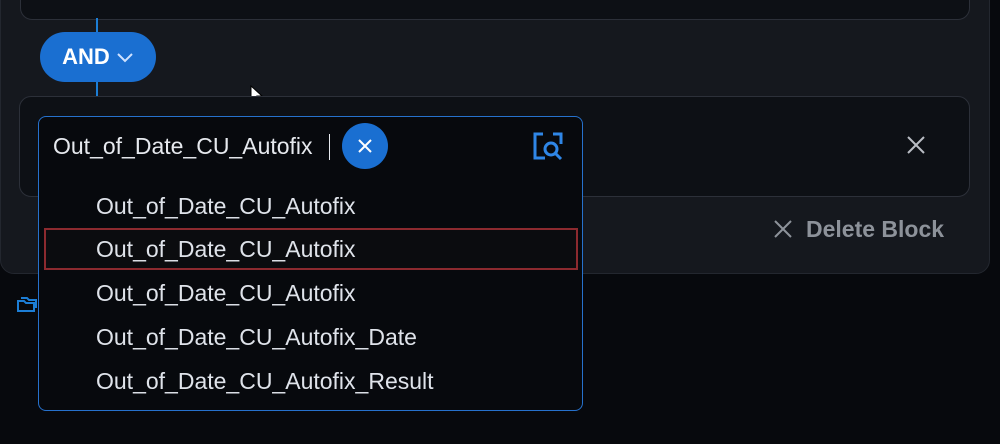  Describe the element at coordinates (97, 25) in the screenshot. I see `connector-line-top` at that location.